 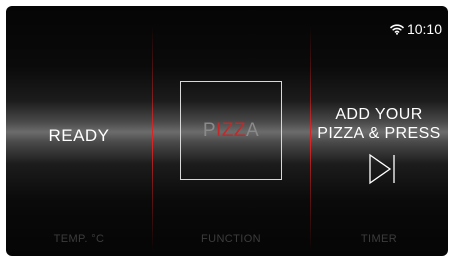 What do you see at coordinates (209, 130) in the screenshot?
I see `pizza-logo-start: P` at bounding box center [209, 130].